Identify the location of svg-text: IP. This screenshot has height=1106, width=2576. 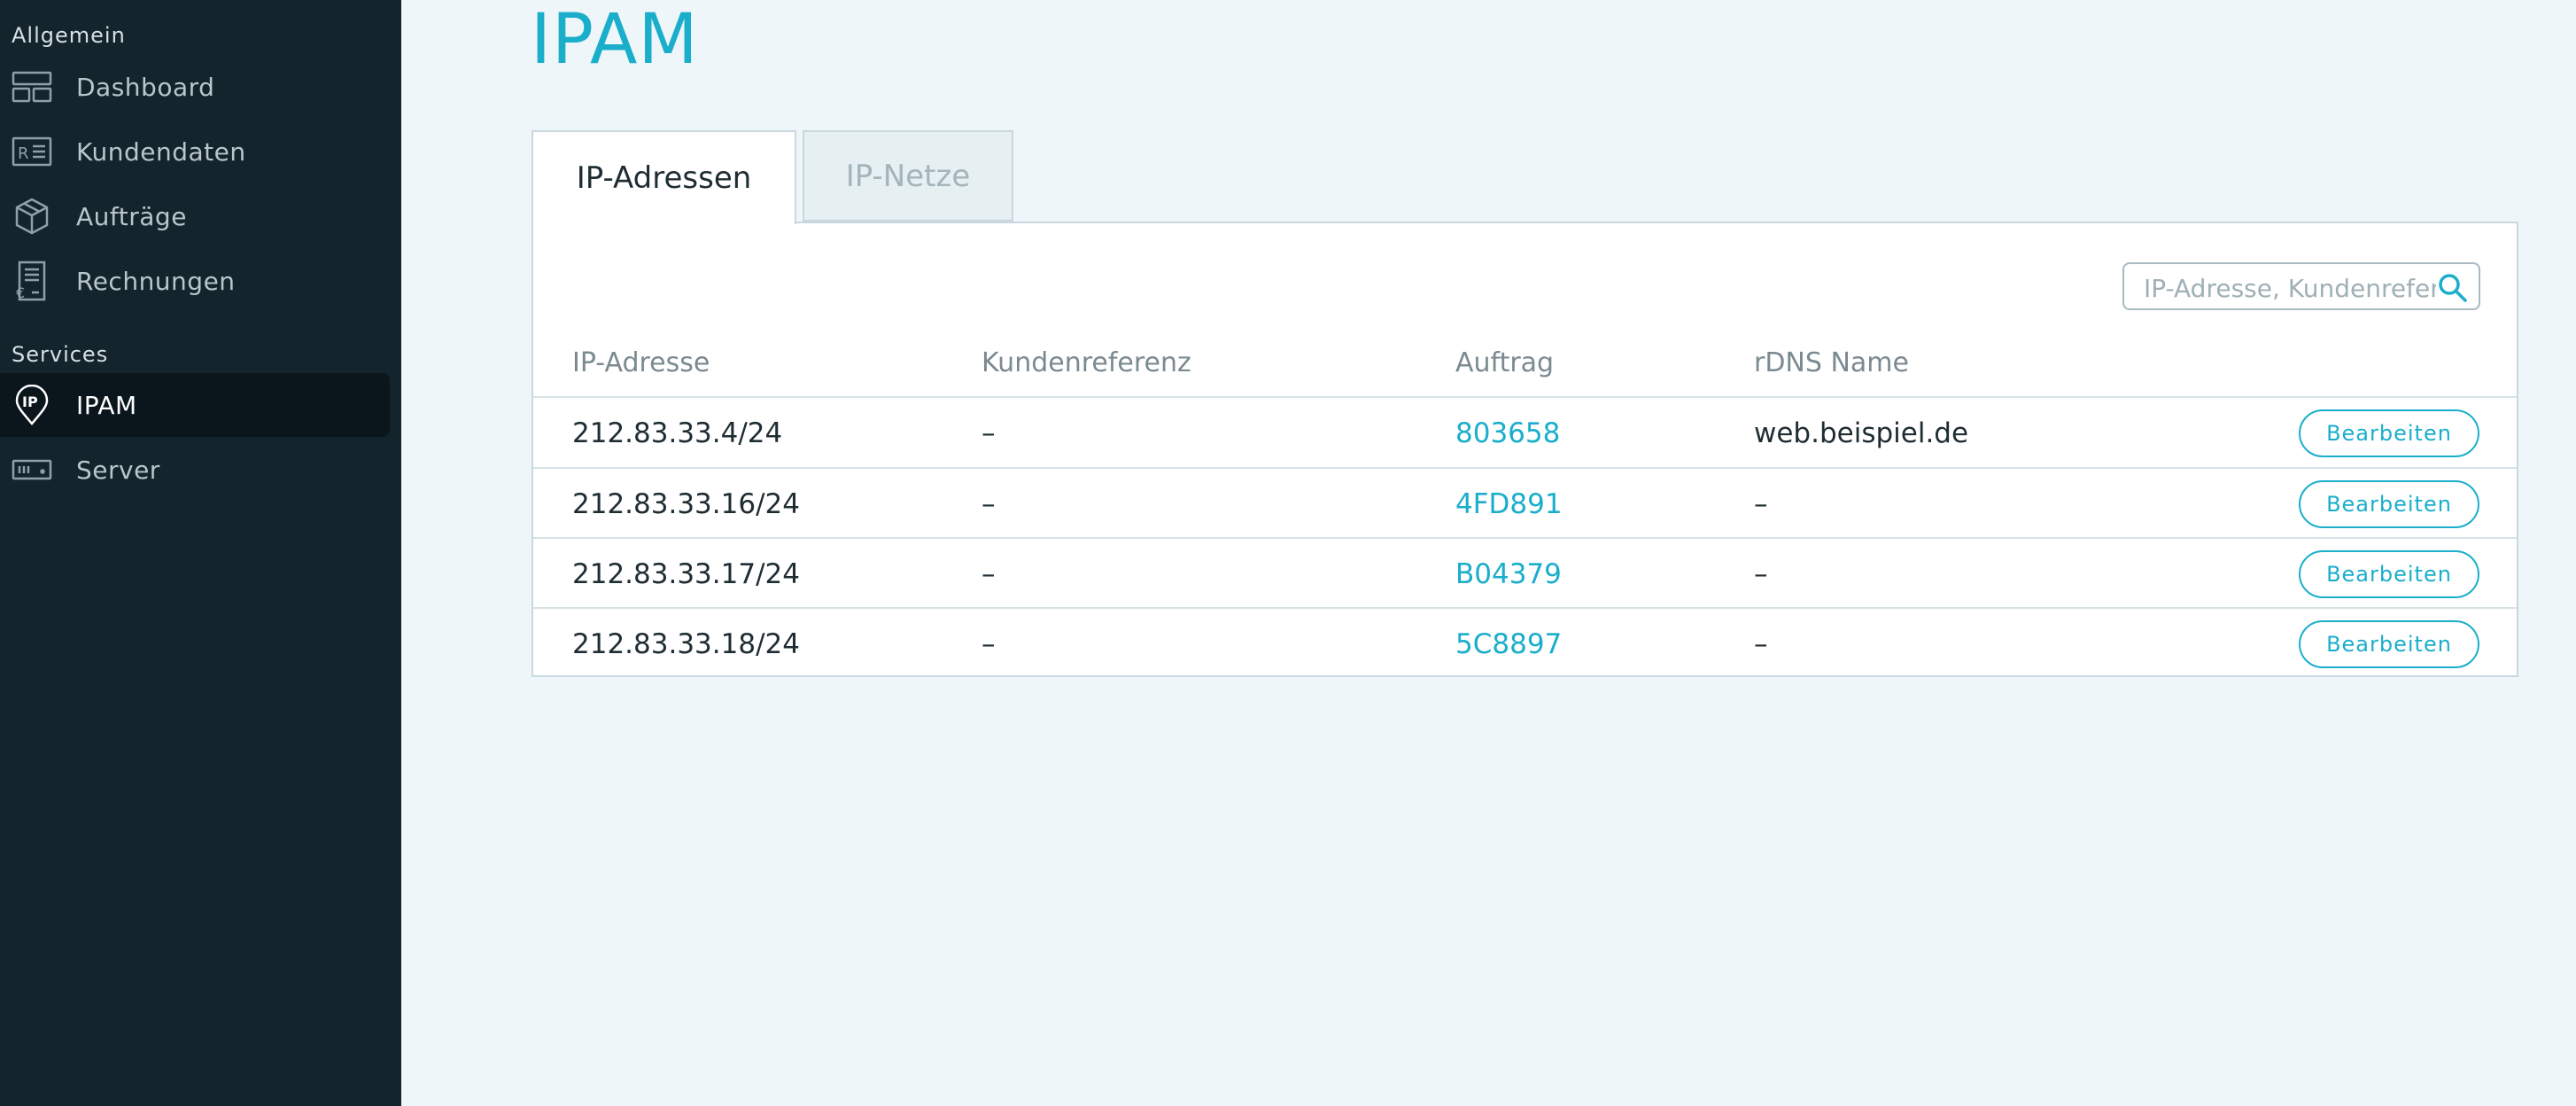
(30, 401).